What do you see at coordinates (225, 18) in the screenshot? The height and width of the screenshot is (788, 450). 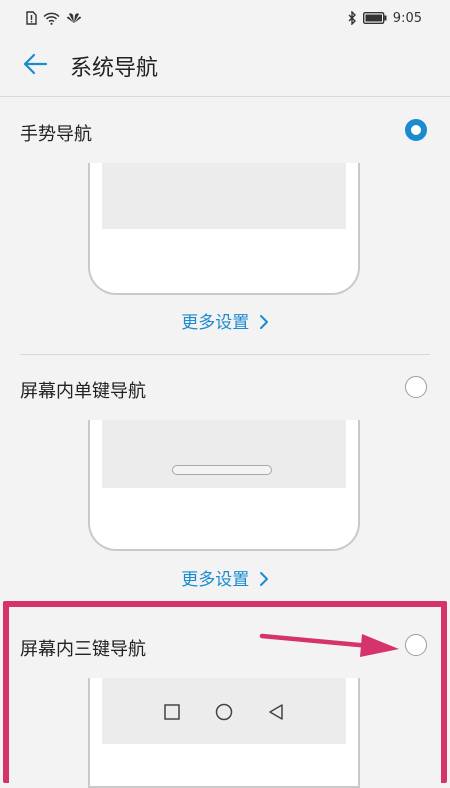 I see `status-bar: 9:05` at bounding box center [225, 18].